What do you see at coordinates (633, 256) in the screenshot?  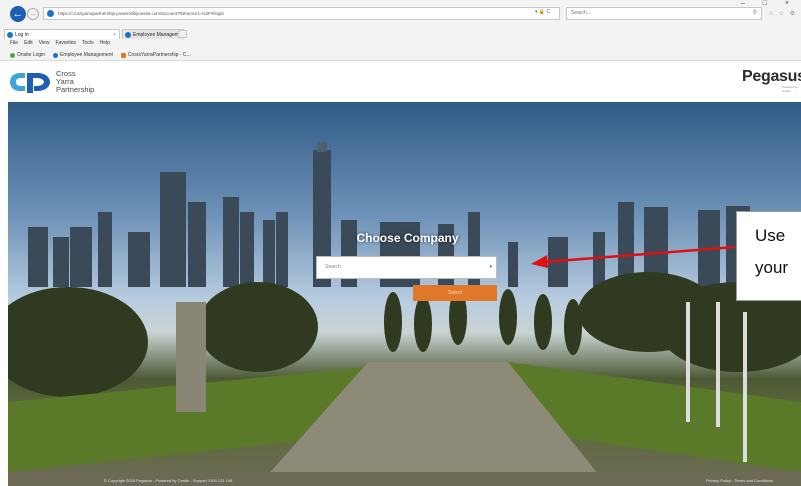 I see `annotation-arrow-icon` at bounding box center [633, 256].